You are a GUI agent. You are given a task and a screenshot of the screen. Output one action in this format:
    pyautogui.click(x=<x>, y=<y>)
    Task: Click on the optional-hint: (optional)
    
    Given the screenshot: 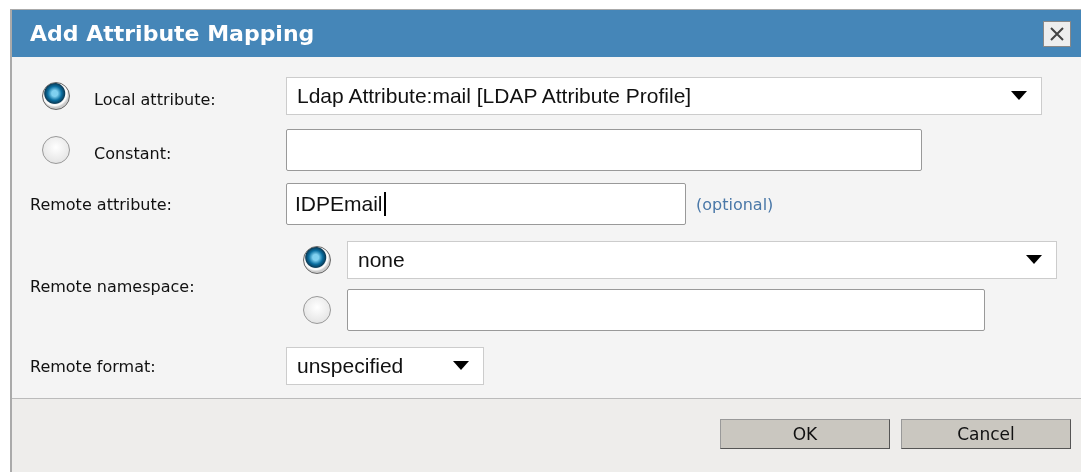 What is the action you would take?
    pyautogui.click(x=735, y=204)
    